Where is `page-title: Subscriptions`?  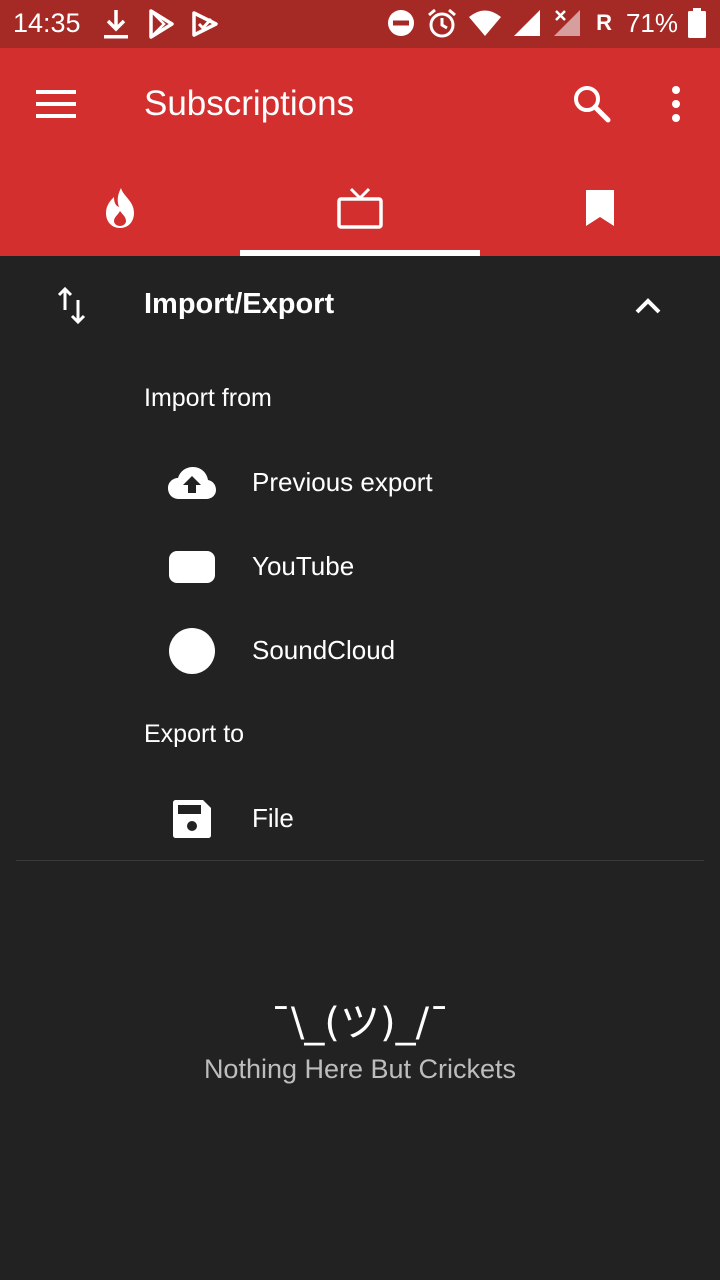 page-title: Subscriptions is located at coordinates (249, 103).